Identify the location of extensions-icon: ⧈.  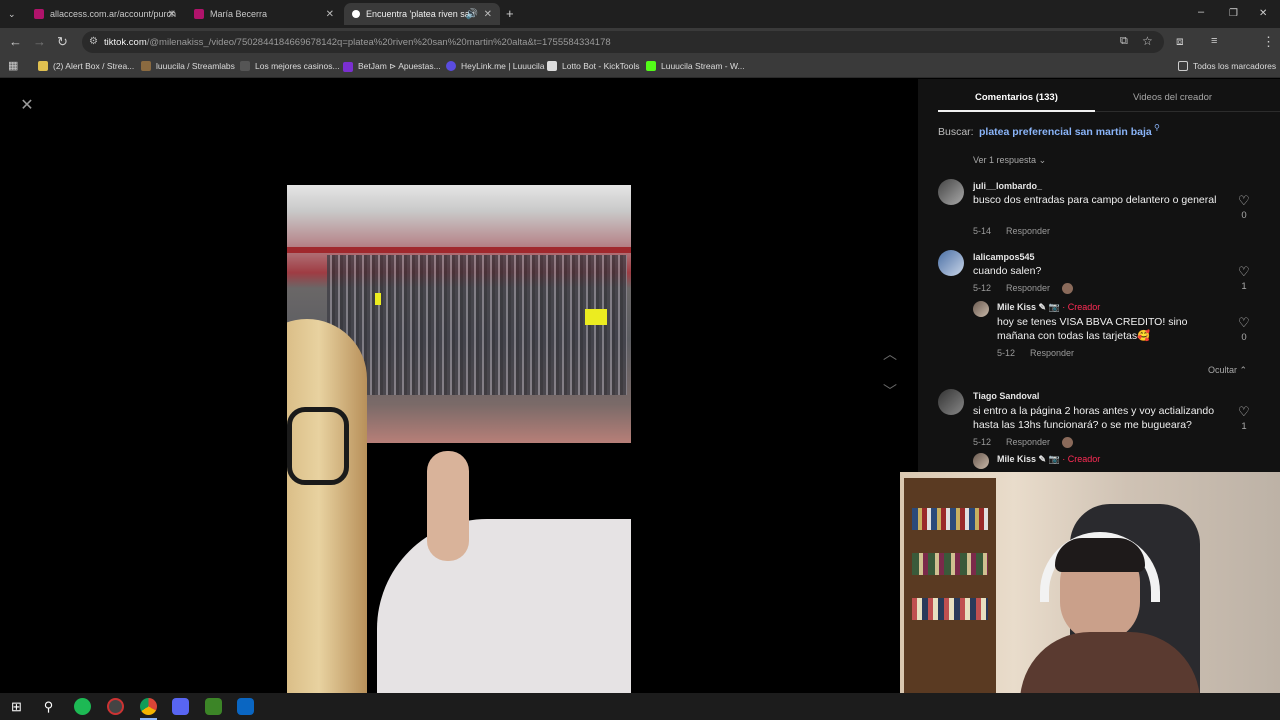
(1180, 41).